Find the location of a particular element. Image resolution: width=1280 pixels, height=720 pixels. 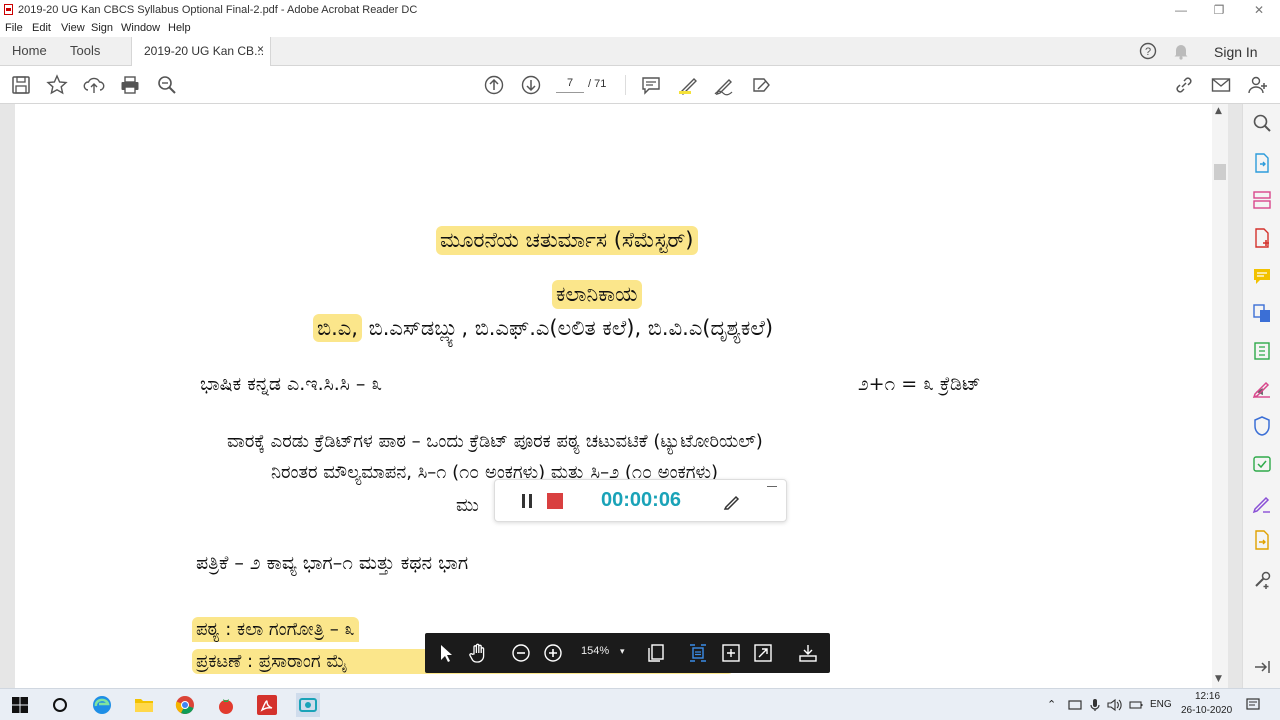

close-window-button: ✕ is located at coordinates (1259, 10).